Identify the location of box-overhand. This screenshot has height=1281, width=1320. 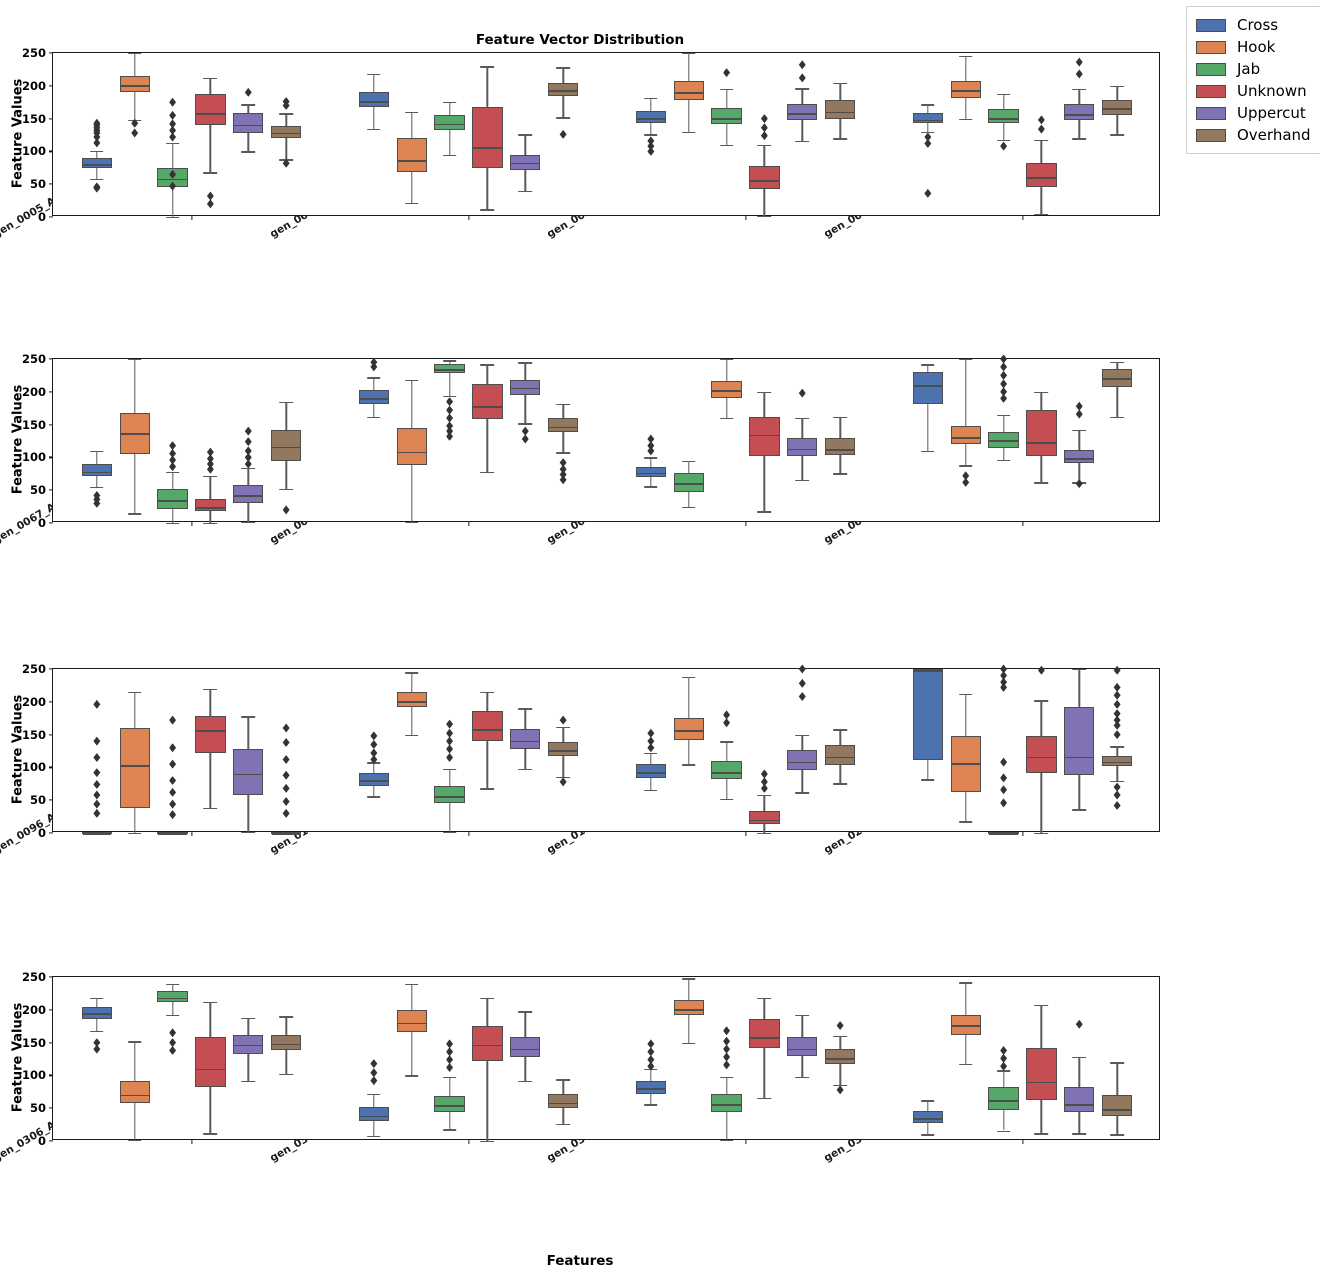
(840, 135).